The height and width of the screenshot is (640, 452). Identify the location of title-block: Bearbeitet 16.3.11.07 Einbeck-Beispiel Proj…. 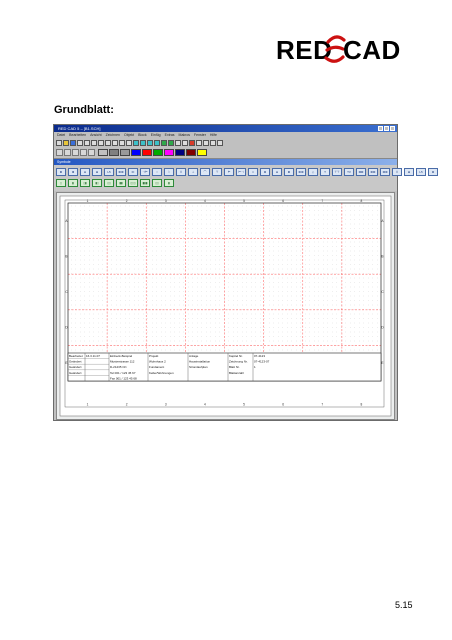
(224, 367).